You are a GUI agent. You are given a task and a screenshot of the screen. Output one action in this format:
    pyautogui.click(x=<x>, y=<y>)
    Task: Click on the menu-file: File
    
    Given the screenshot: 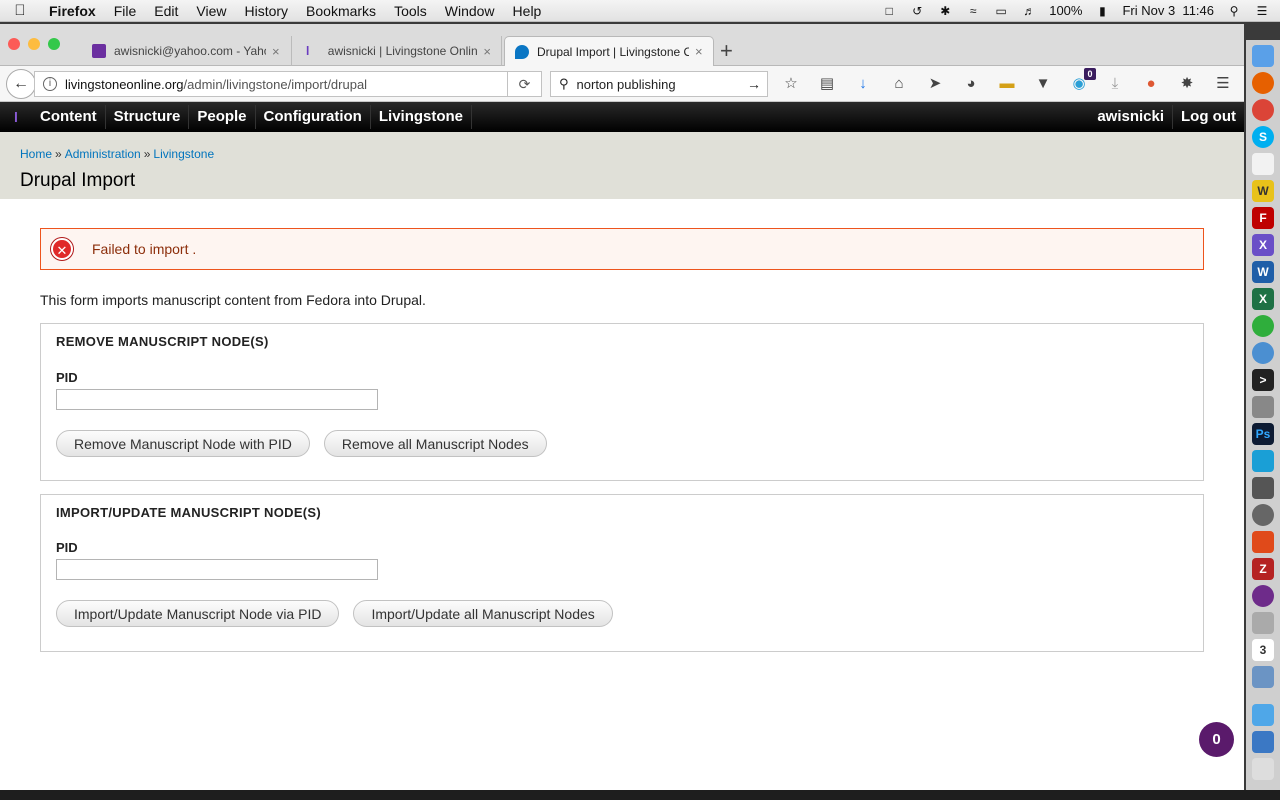 What is the action you would take?
    pyautogui.click(x=125, y=11)
    